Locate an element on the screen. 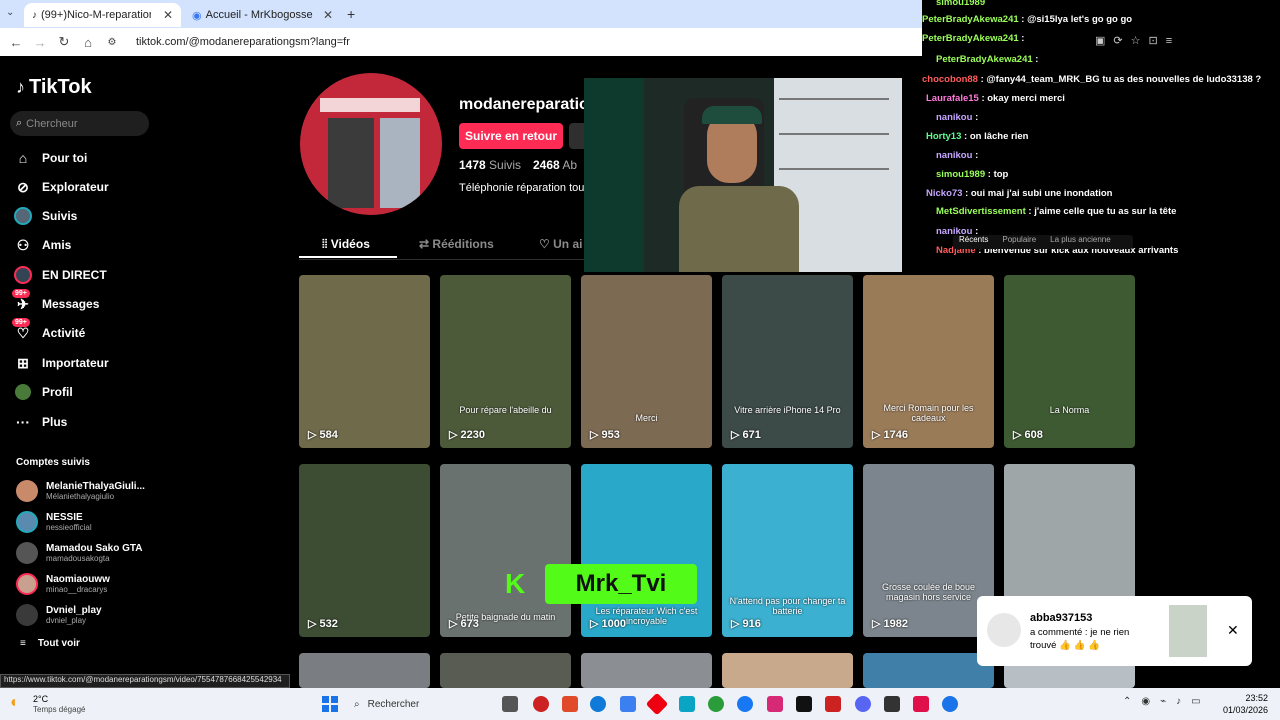 The height and width of the screenshot is (720, 1280). video-thumbnail: Pour répare l'abeille du ▷ 2230 is located at coordinates (505, 361).